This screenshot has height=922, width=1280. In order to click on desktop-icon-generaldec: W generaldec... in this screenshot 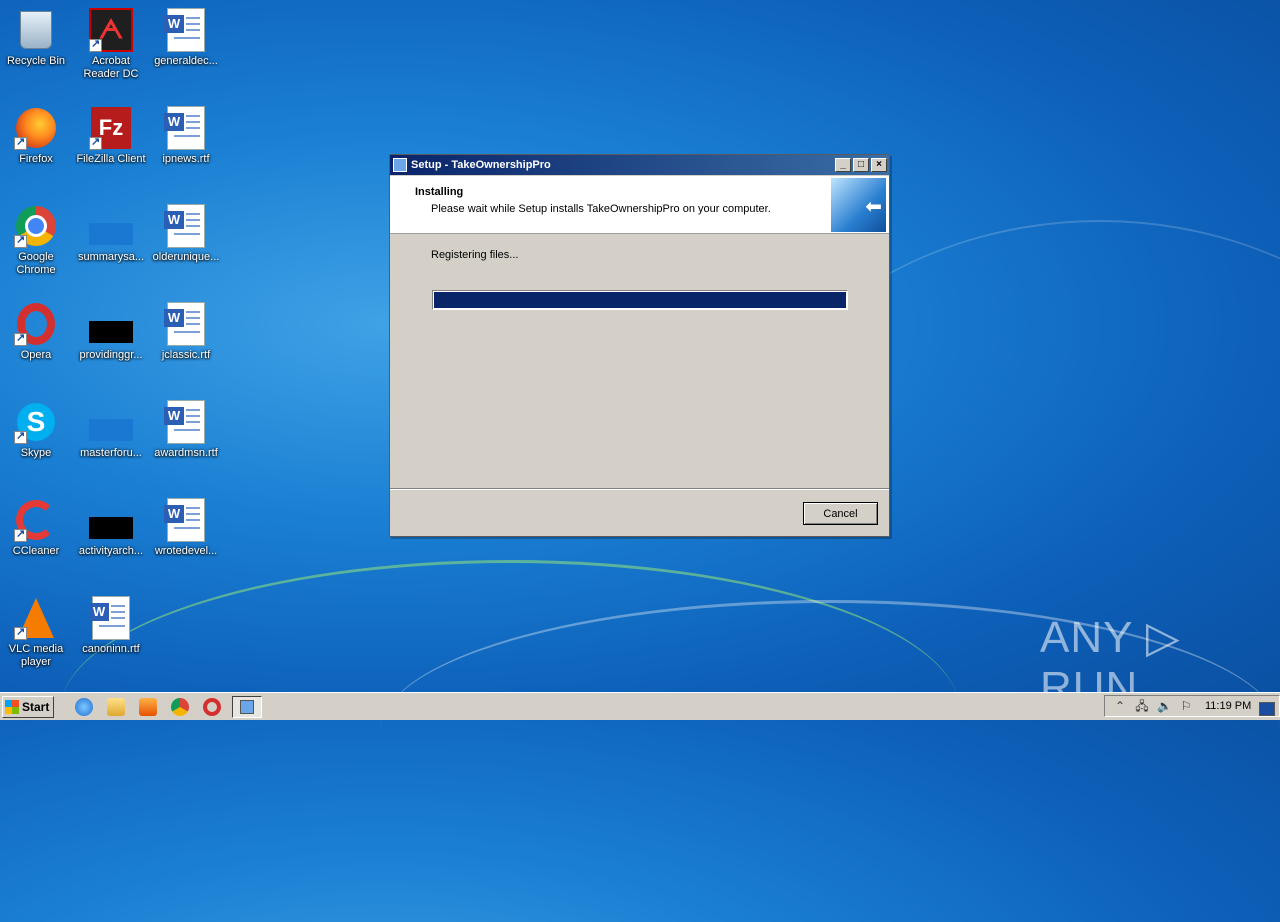, I will do `click(186, 35)`.